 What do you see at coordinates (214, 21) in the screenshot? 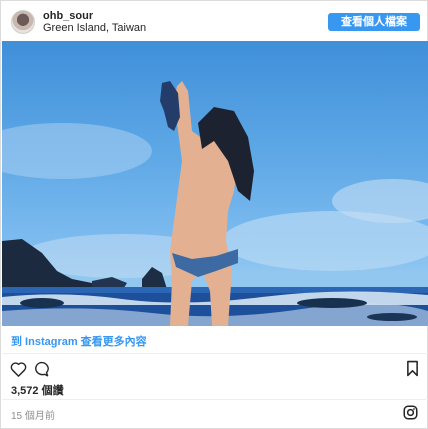
I see `post-header: ohb_sour Green Island, Taiwan 查看個人檔案` at bounding box center [214, 21].